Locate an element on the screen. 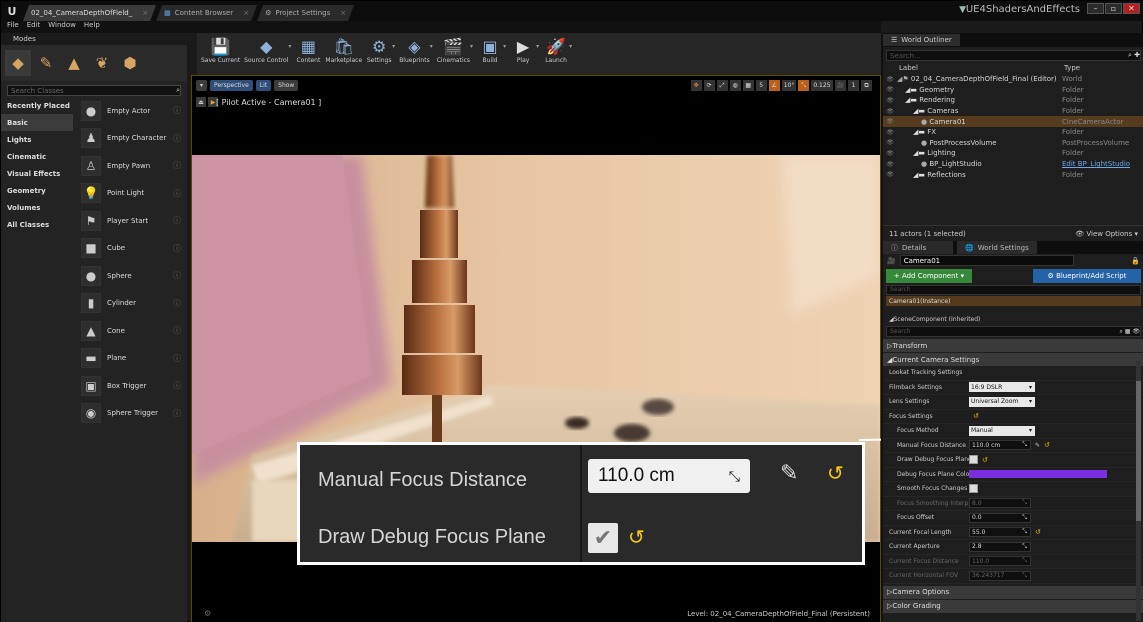  details-scrollbar is located at coordinates (1138, 491).